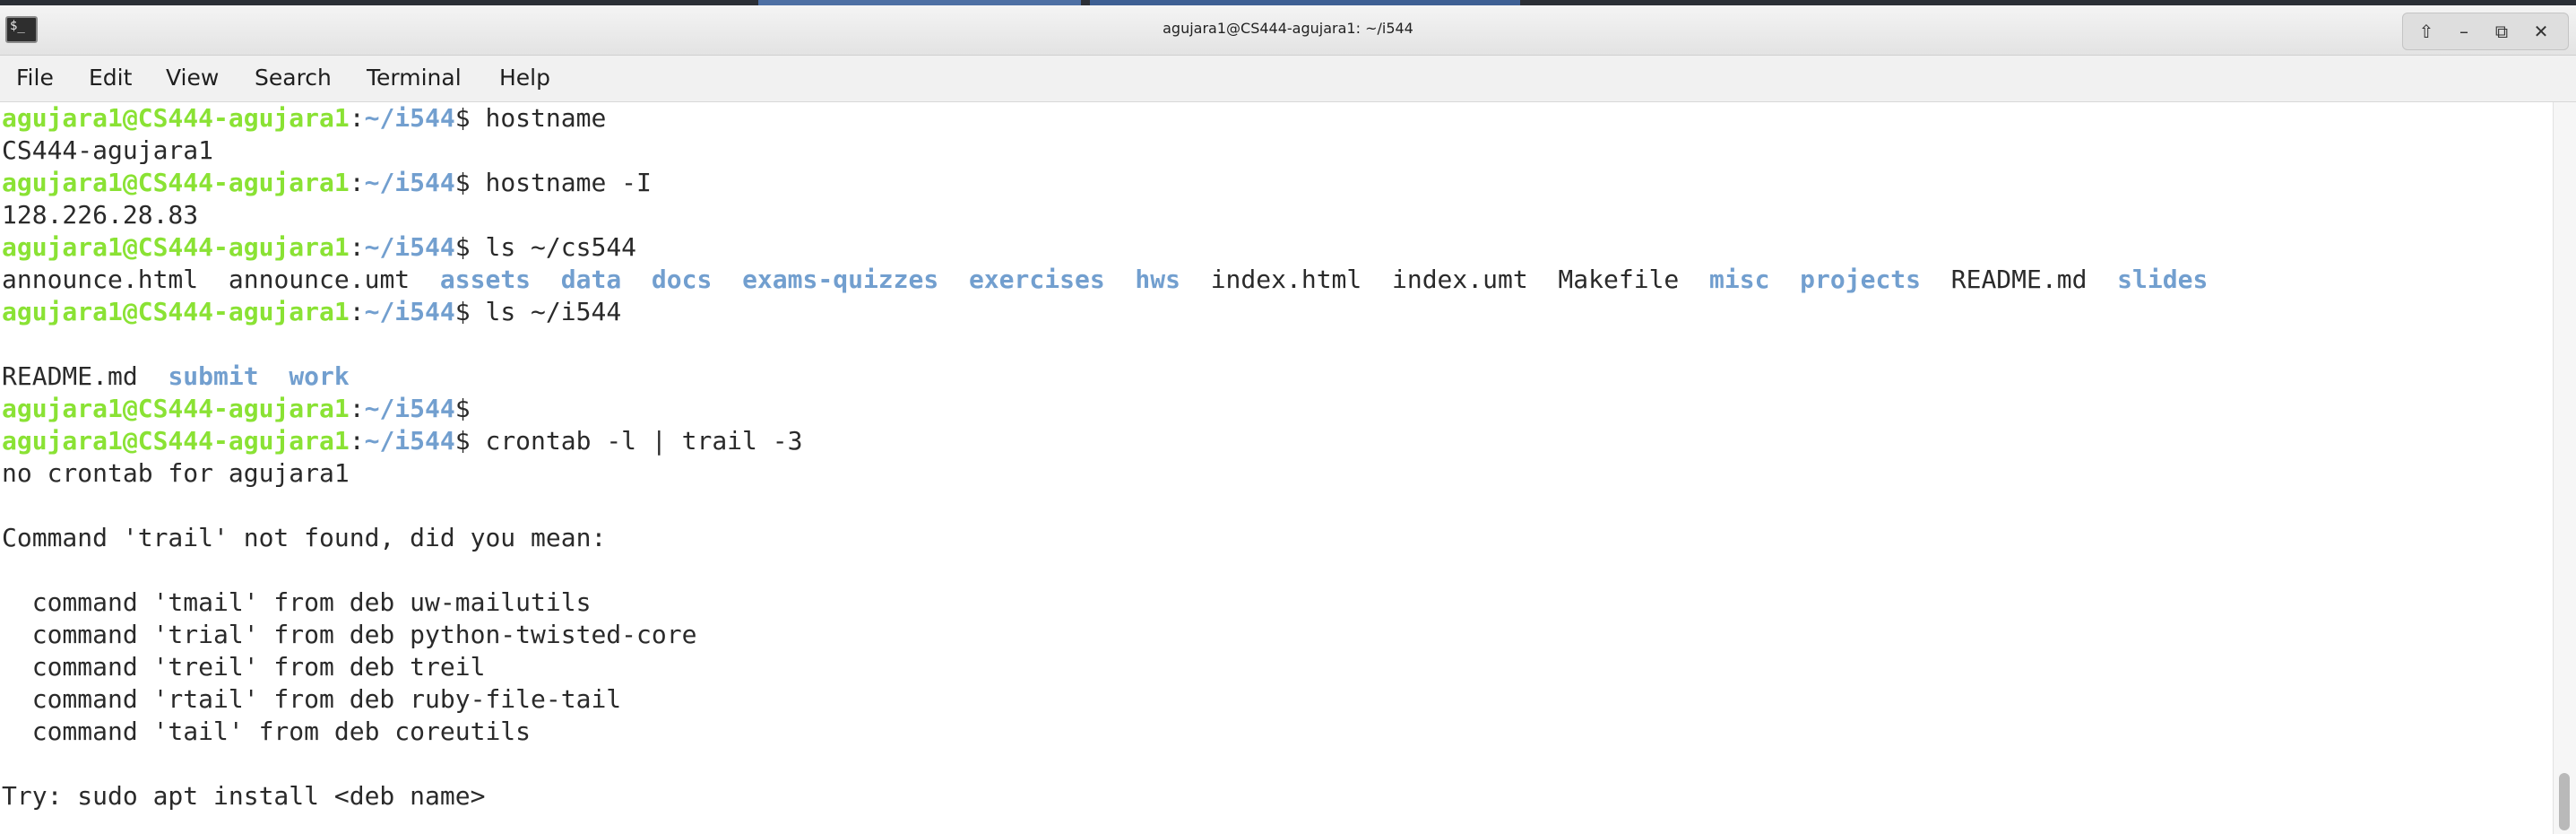  I want to click on close-icon: ✕, so click(2541, 31).